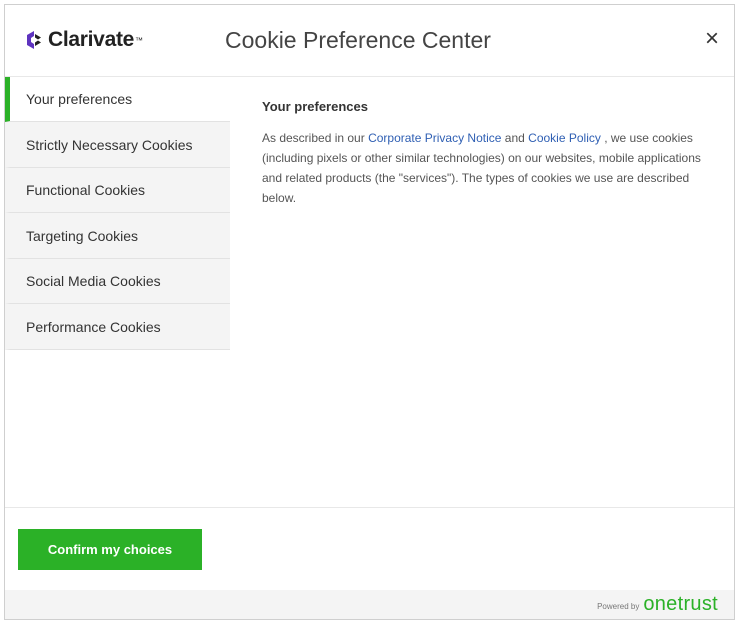 This screenshot has width=739, height=624. Describe the element at coordinates (369, 549) in the screenshot. I see `modal-footer: Confirm my choices` at that location.